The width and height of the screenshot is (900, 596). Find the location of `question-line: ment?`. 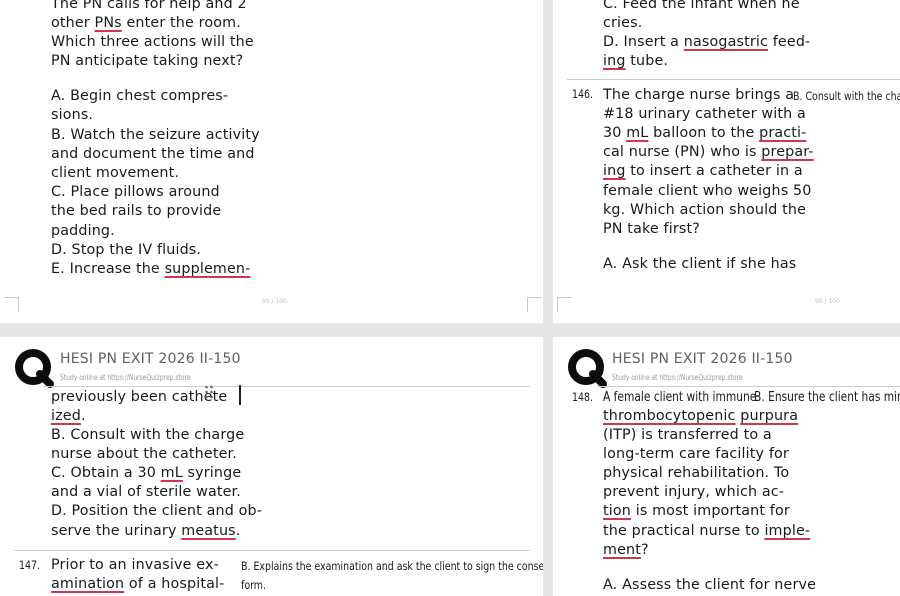

question-line: ment? is located at coordinates (626, 550).